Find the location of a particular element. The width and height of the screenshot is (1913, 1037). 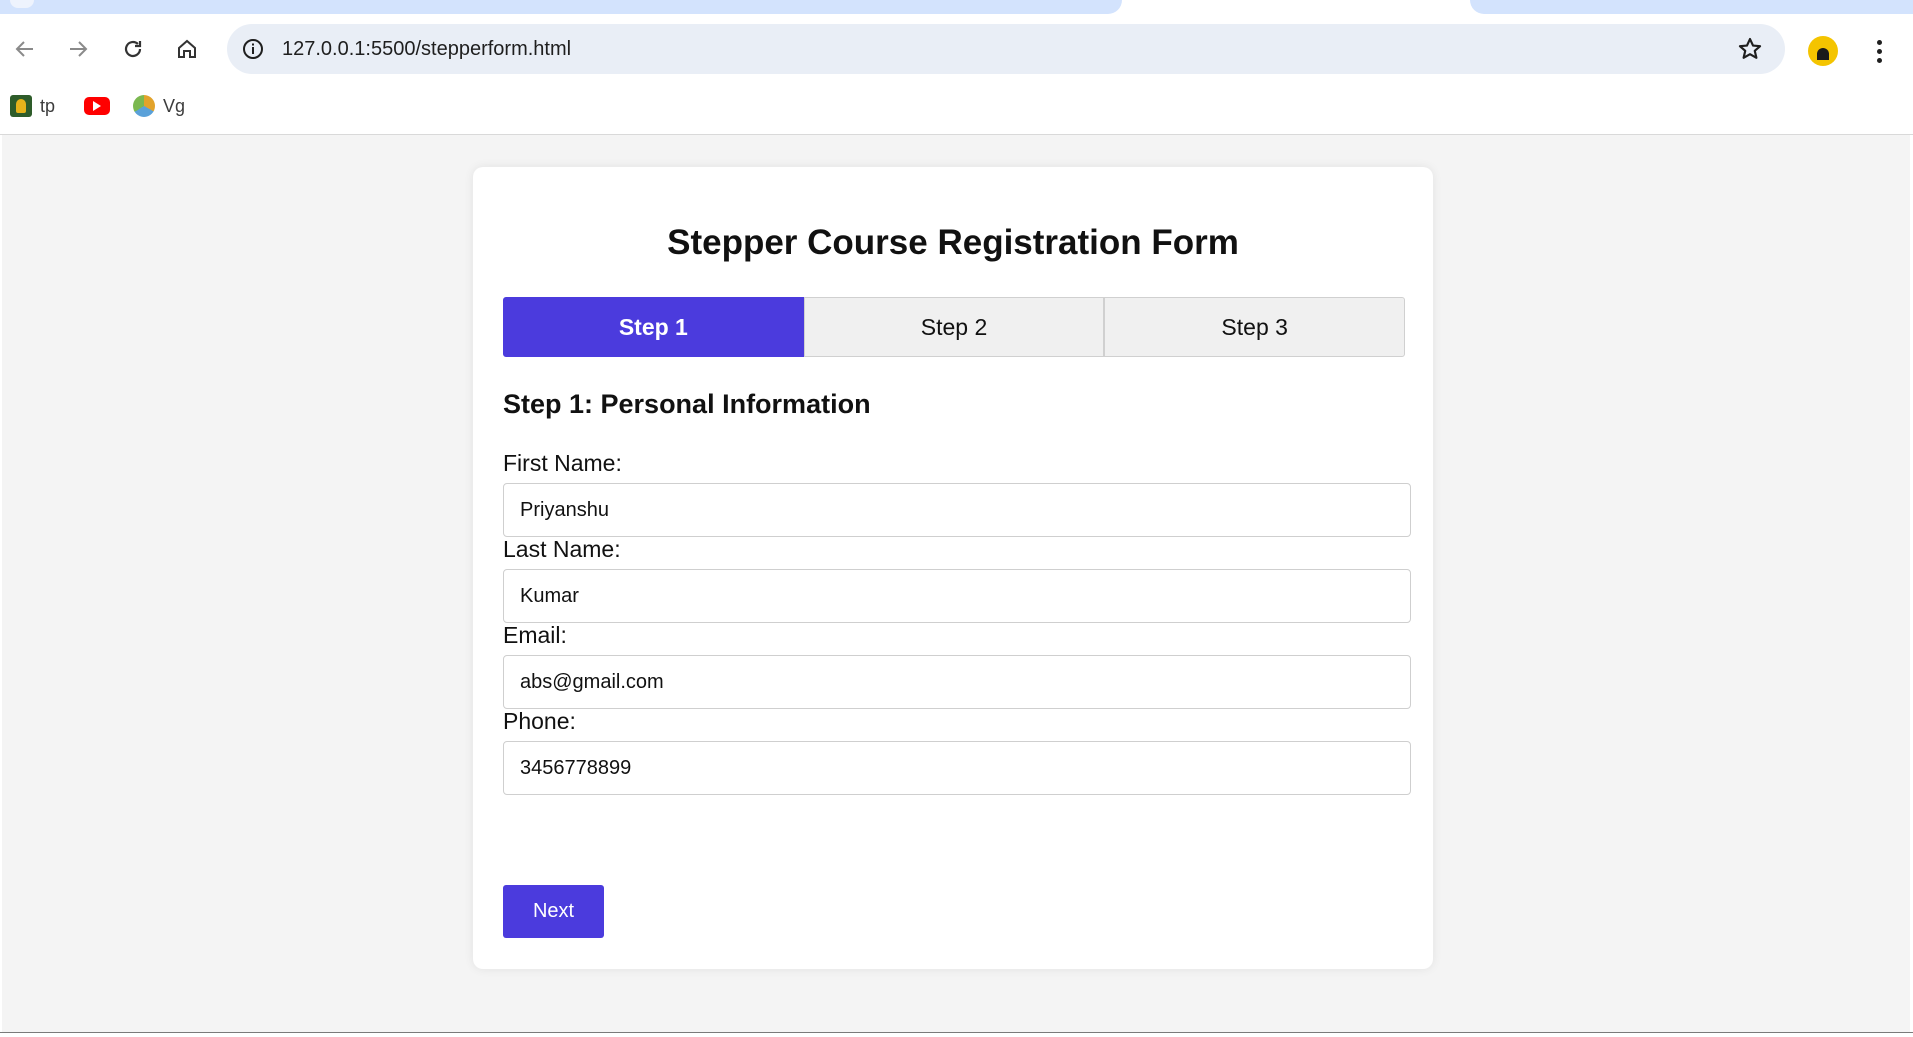

bookmark-youtube is located at coordinates (97, 106).